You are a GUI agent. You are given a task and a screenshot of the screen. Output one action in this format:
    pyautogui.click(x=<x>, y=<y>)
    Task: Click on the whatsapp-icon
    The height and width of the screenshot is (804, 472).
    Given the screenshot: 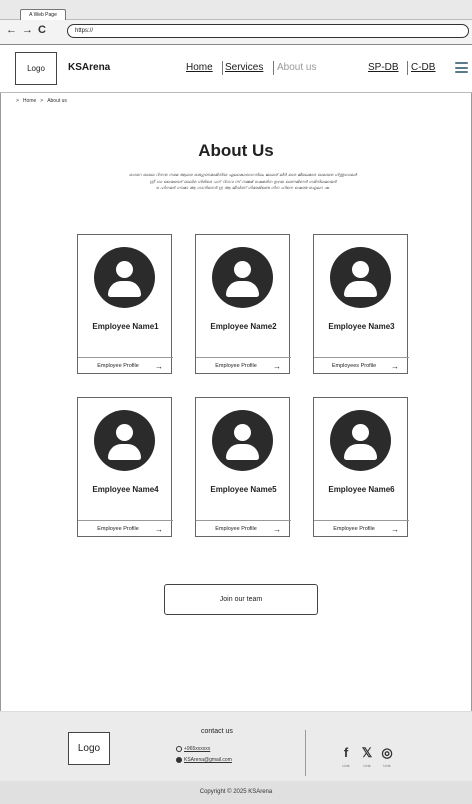 What is the action you would take?
    pyautogui.click(x=179, y=749)
    